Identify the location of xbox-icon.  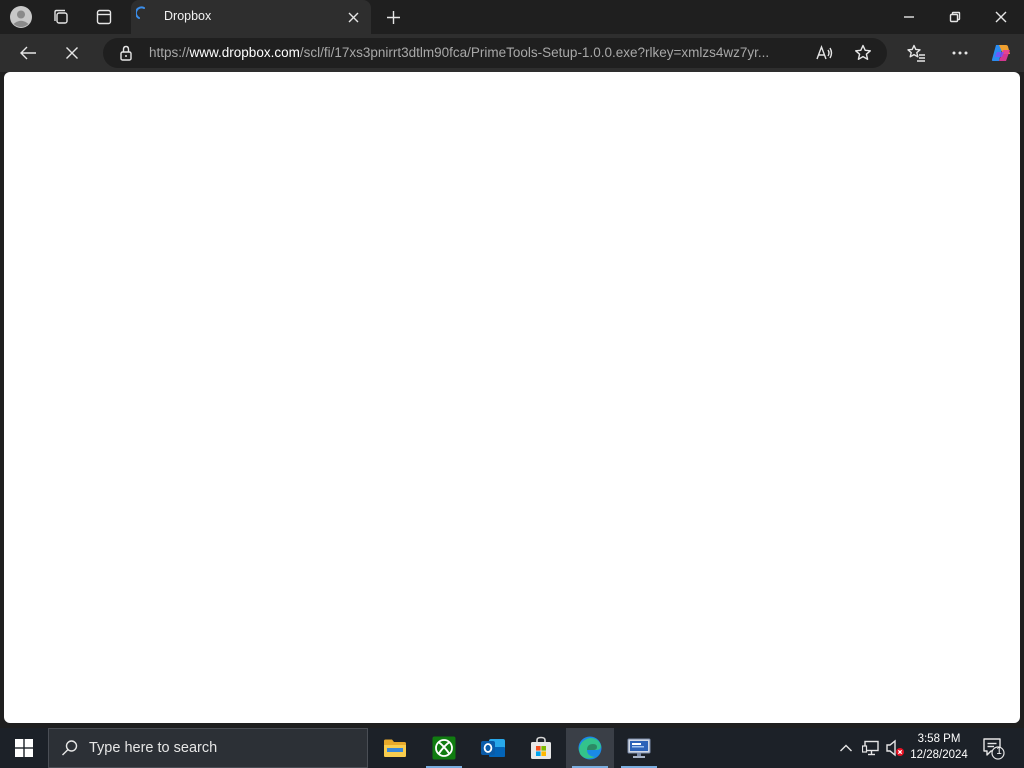
(444, 748).